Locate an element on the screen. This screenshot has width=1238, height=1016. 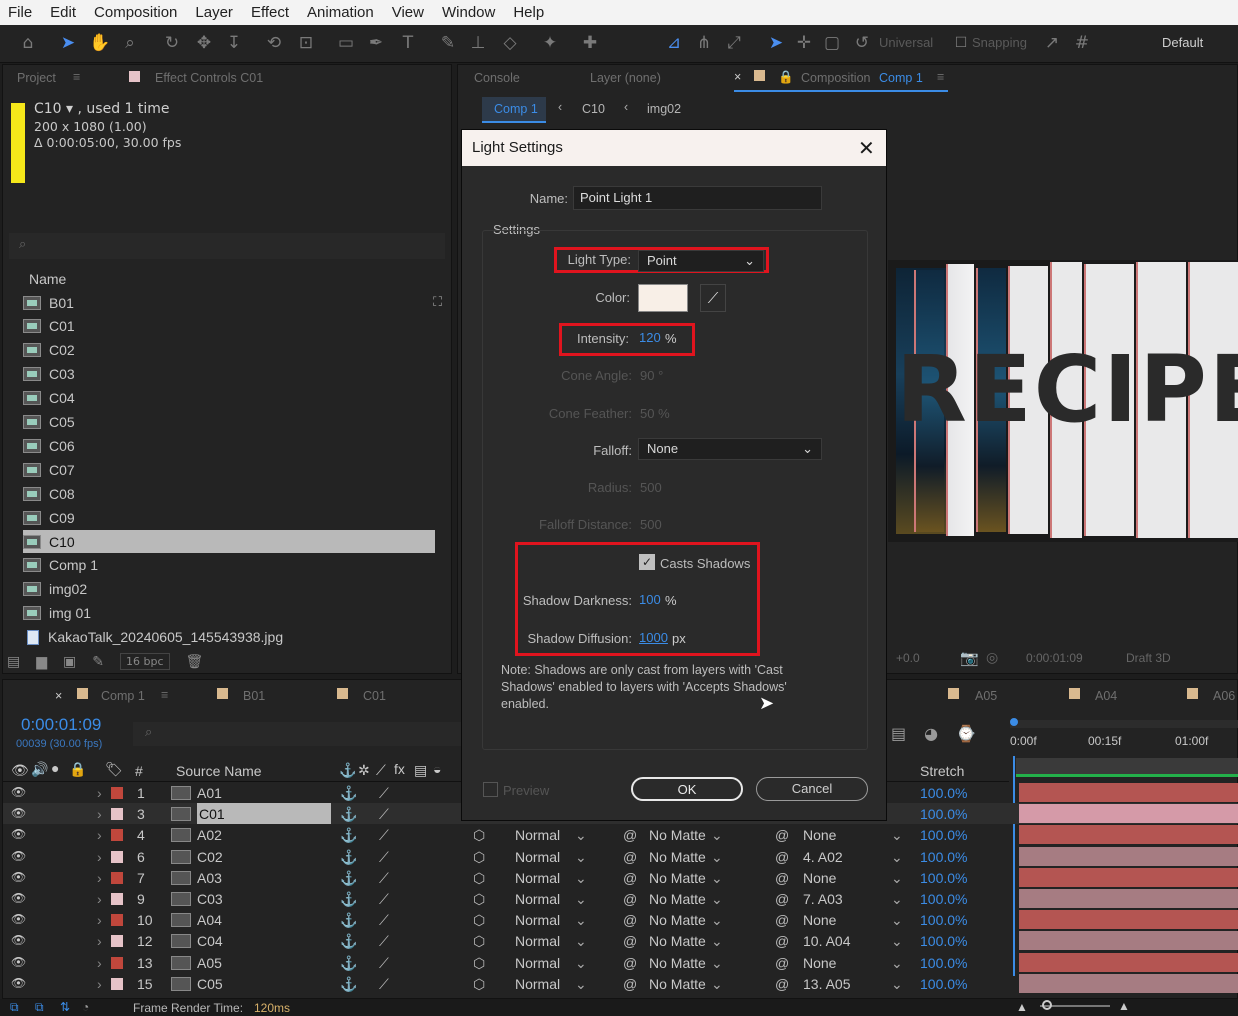
brush-tool-icon: ✎ is located at coordinates (448, 43).